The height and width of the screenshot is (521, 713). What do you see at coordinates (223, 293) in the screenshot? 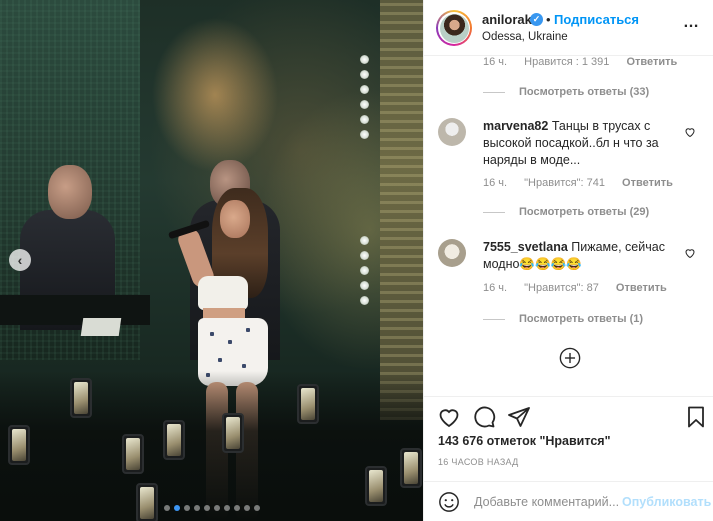
I see `singer-top` at bounding box center [223, 293].